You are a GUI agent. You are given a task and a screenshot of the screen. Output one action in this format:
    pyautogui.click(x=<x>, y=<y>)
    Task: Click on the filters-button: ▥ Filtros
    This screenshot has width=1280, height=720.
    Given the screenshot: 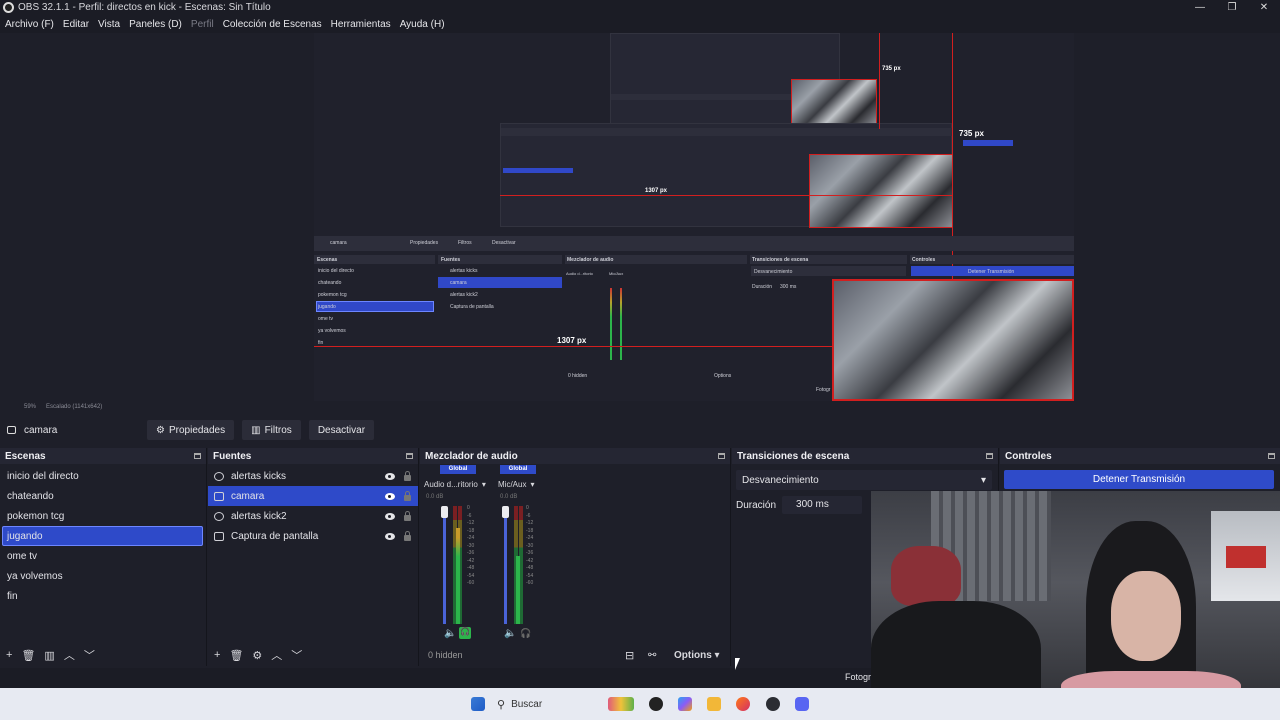 What is the action you would take?
    pyautogui.click(x=271, y=430)
    